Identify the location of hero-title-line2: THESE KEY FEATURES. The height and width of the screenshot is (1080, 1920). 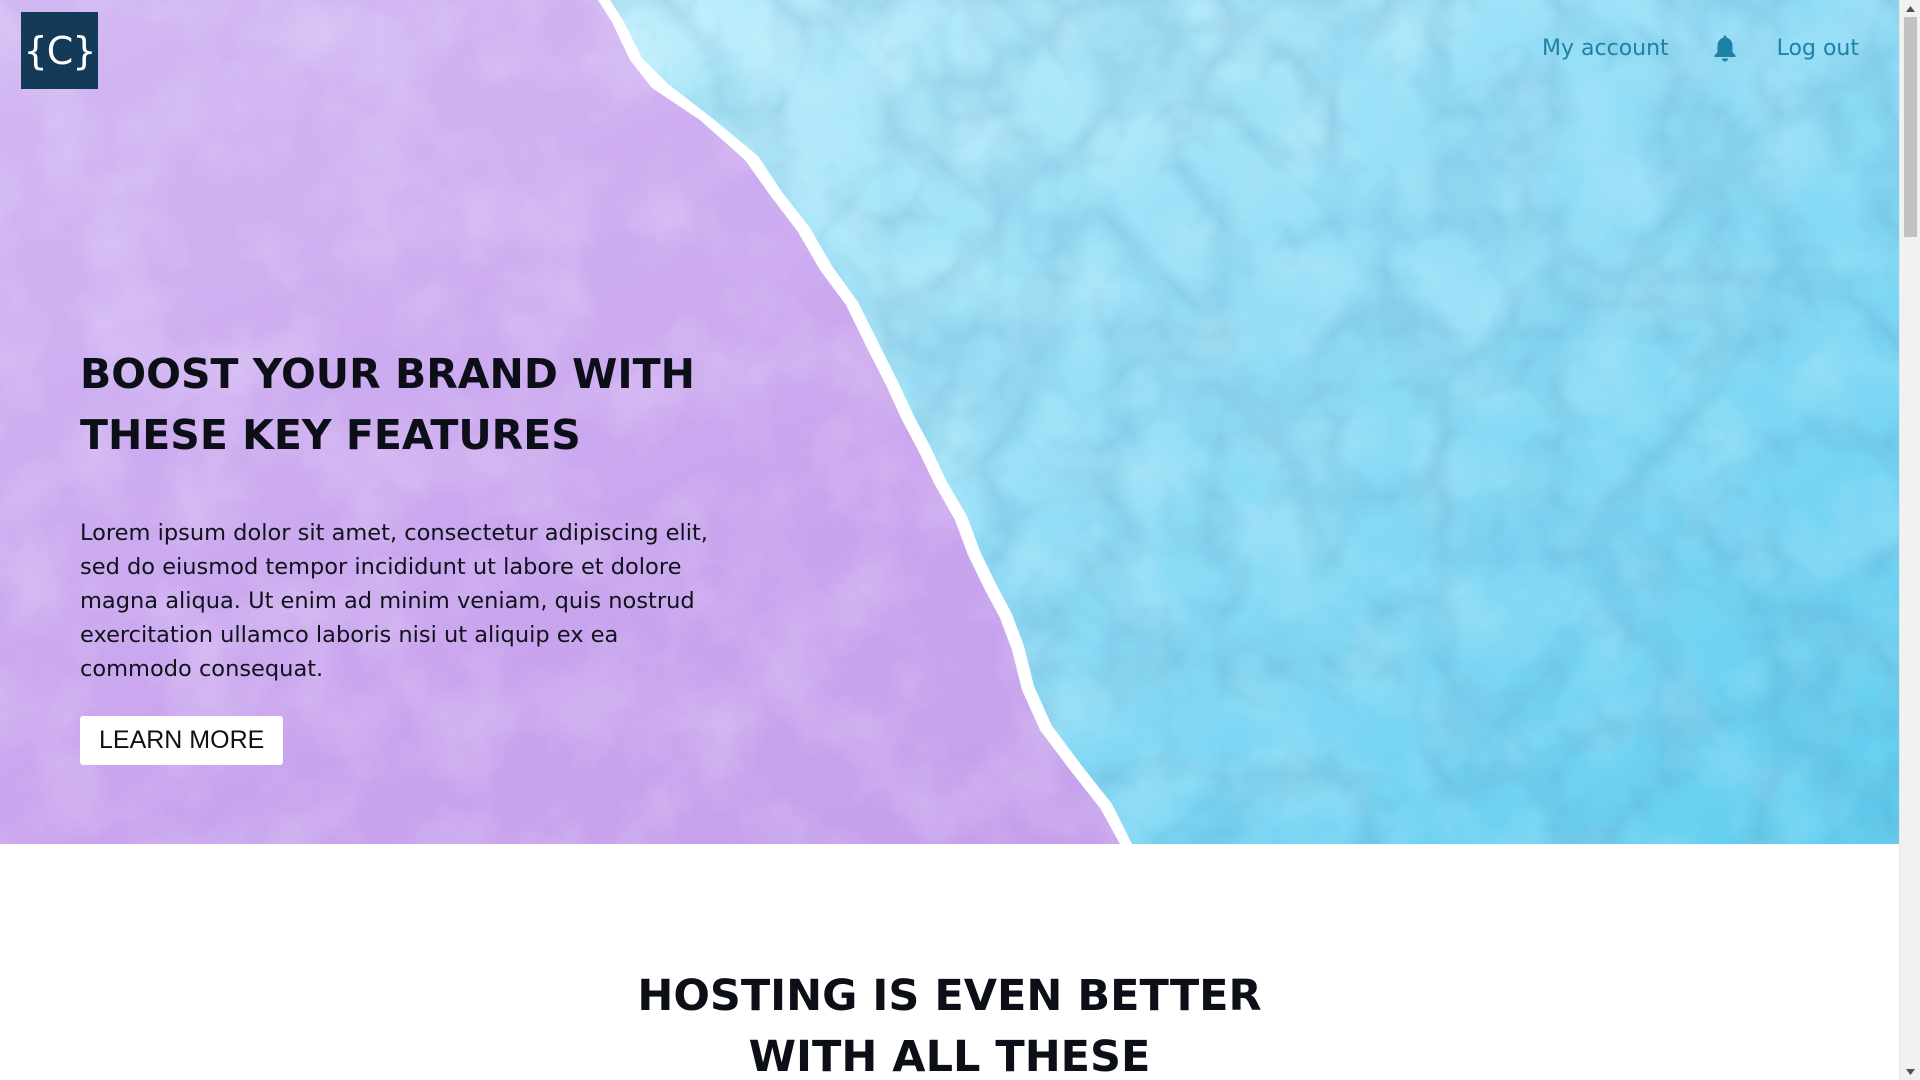
(330, 435).